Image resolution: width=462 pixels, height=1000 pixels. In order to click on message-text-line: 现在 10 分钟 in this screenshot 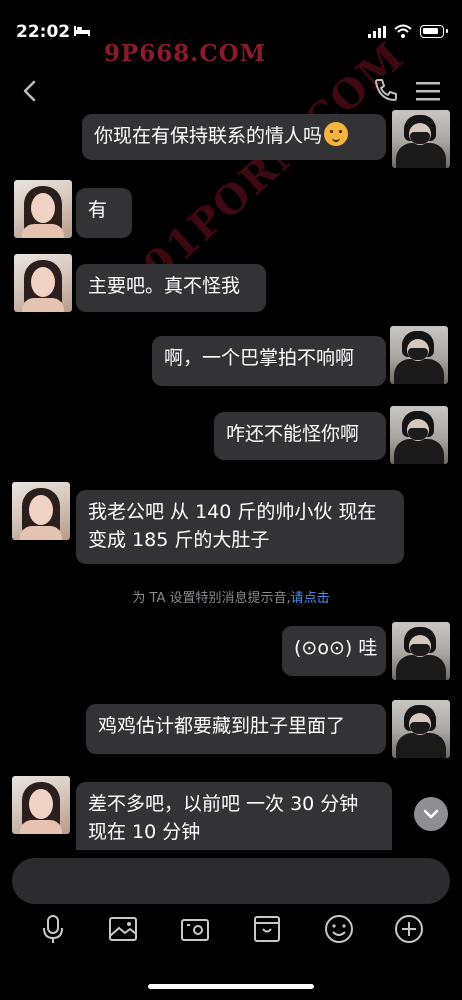, I will do `click(144, 832)`.